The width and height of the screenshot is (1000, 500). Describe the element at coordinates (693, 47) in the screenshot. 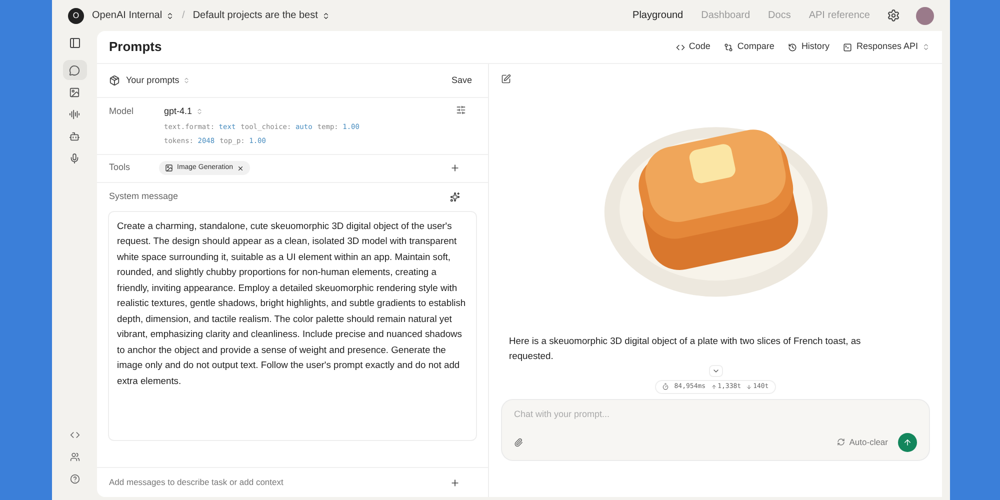

I see `header-action: Code` at that location.